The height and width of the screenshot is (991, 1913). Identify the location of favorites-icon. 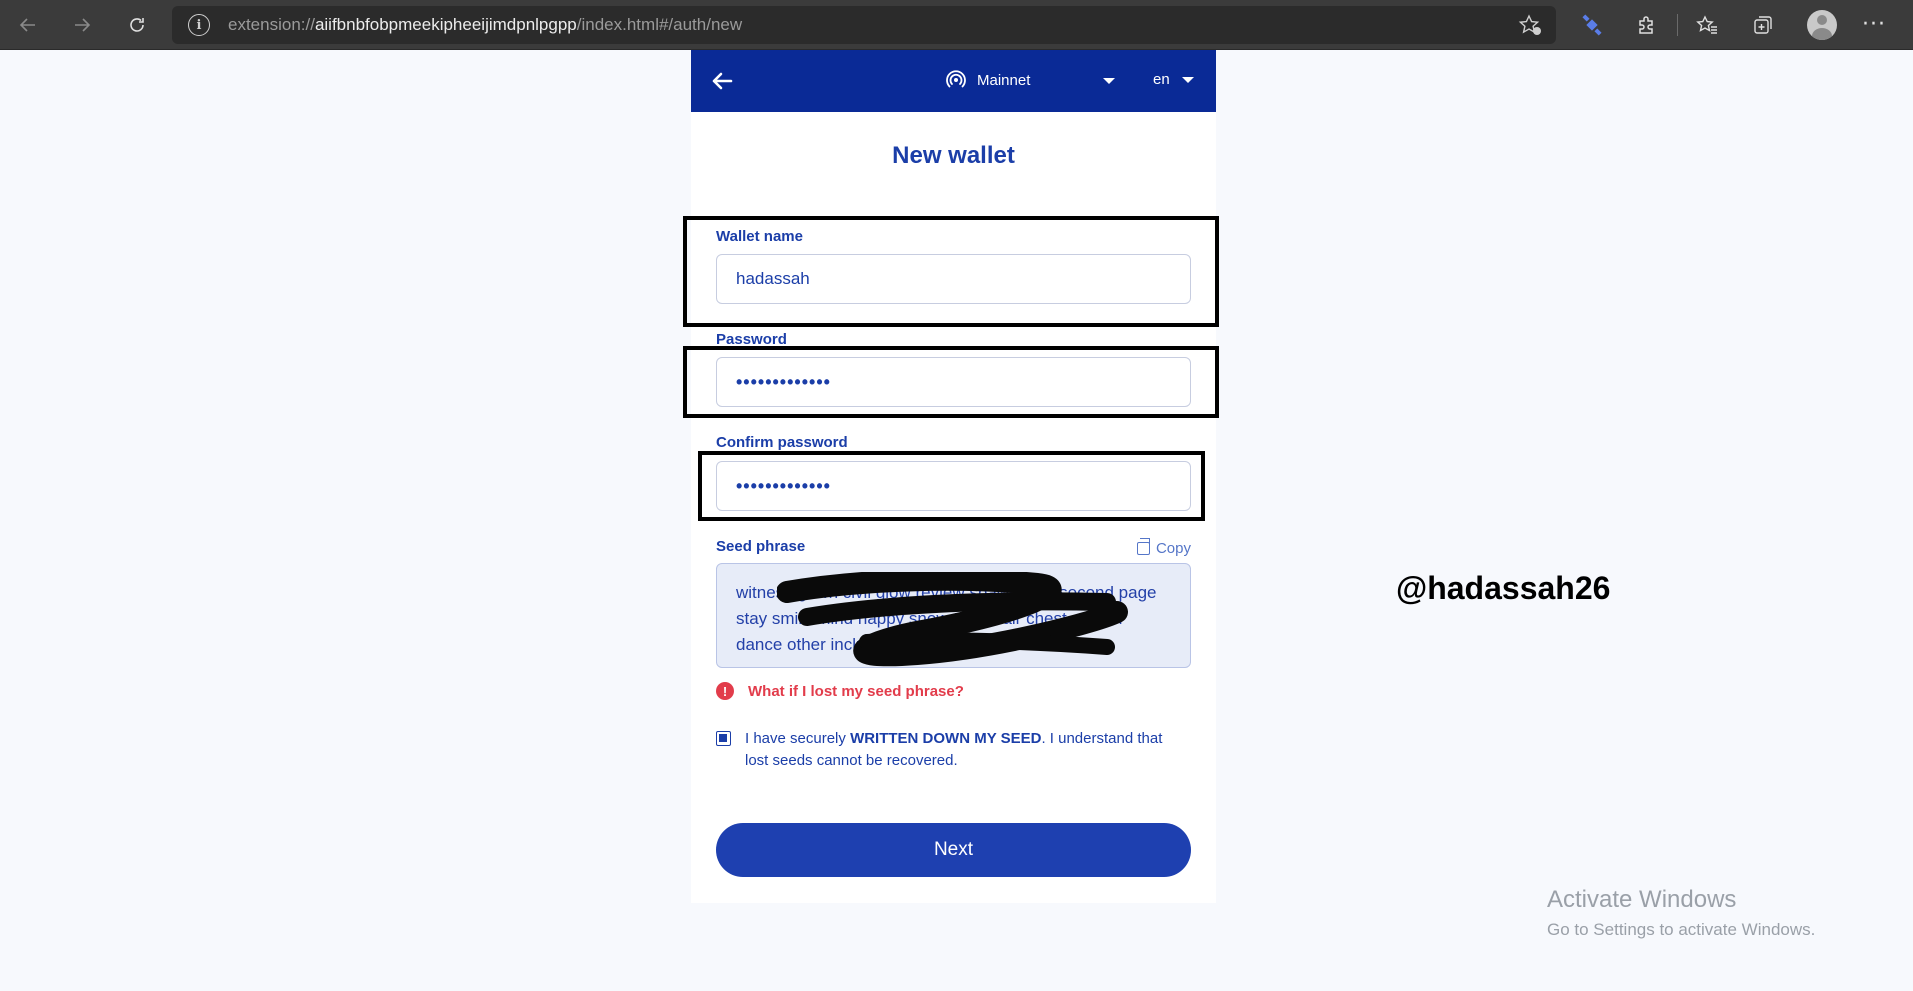
(1707, 25).